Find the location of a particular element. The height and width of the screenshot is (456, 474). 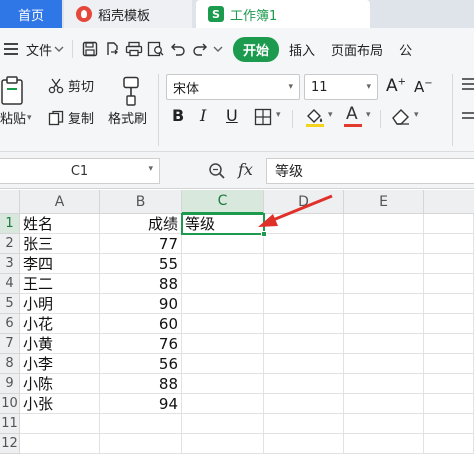

menu-insert: 插入 is located at coordinates (302, 49).